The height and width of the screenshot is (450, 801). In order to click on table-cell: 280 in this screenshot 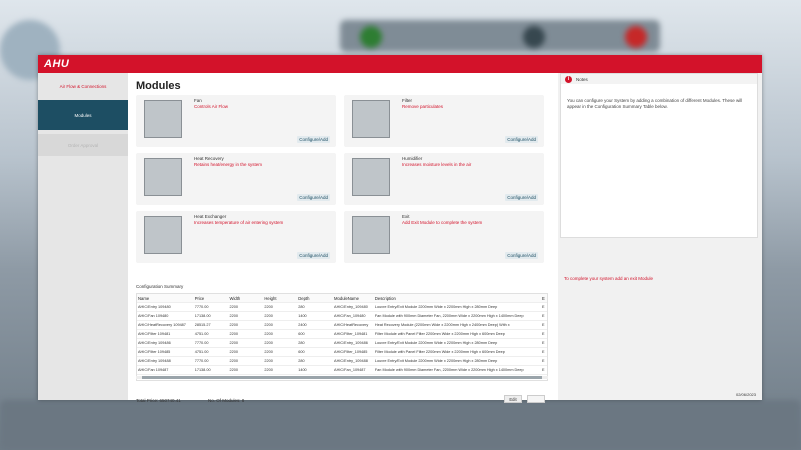, I will do `click(301, 343)`.